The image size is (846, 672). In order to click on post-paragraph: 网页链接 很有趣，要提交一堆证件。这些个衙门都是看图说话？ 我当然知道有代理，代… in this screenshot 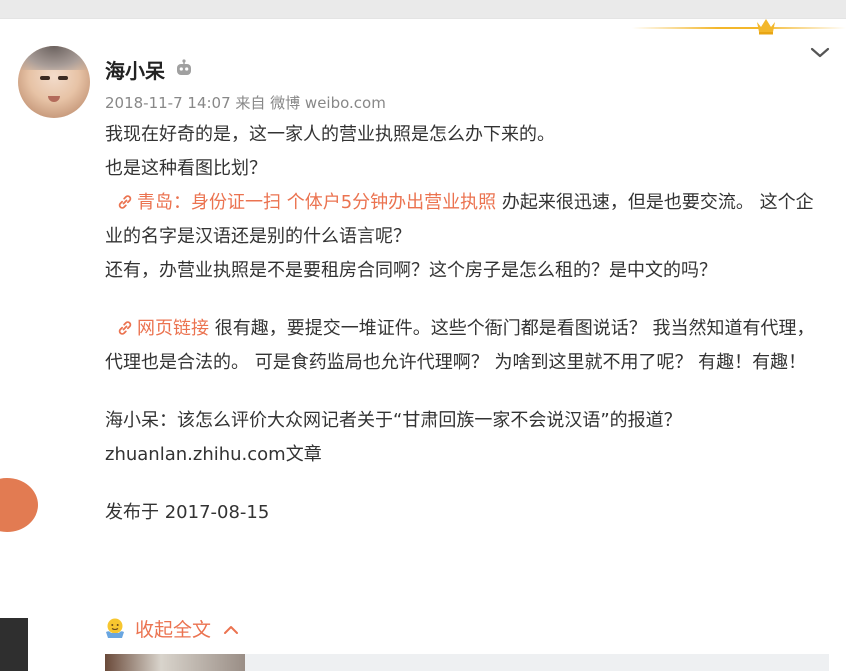, I will do `click(467, 346)`.